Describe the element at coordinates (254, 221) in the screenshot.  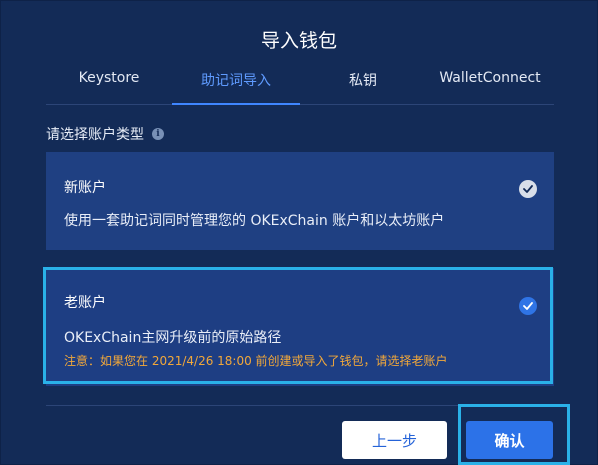
I see `account-option-description: 使用一套助记词同时管理您的 OKExChain 账户和以太坊账户` at that location.